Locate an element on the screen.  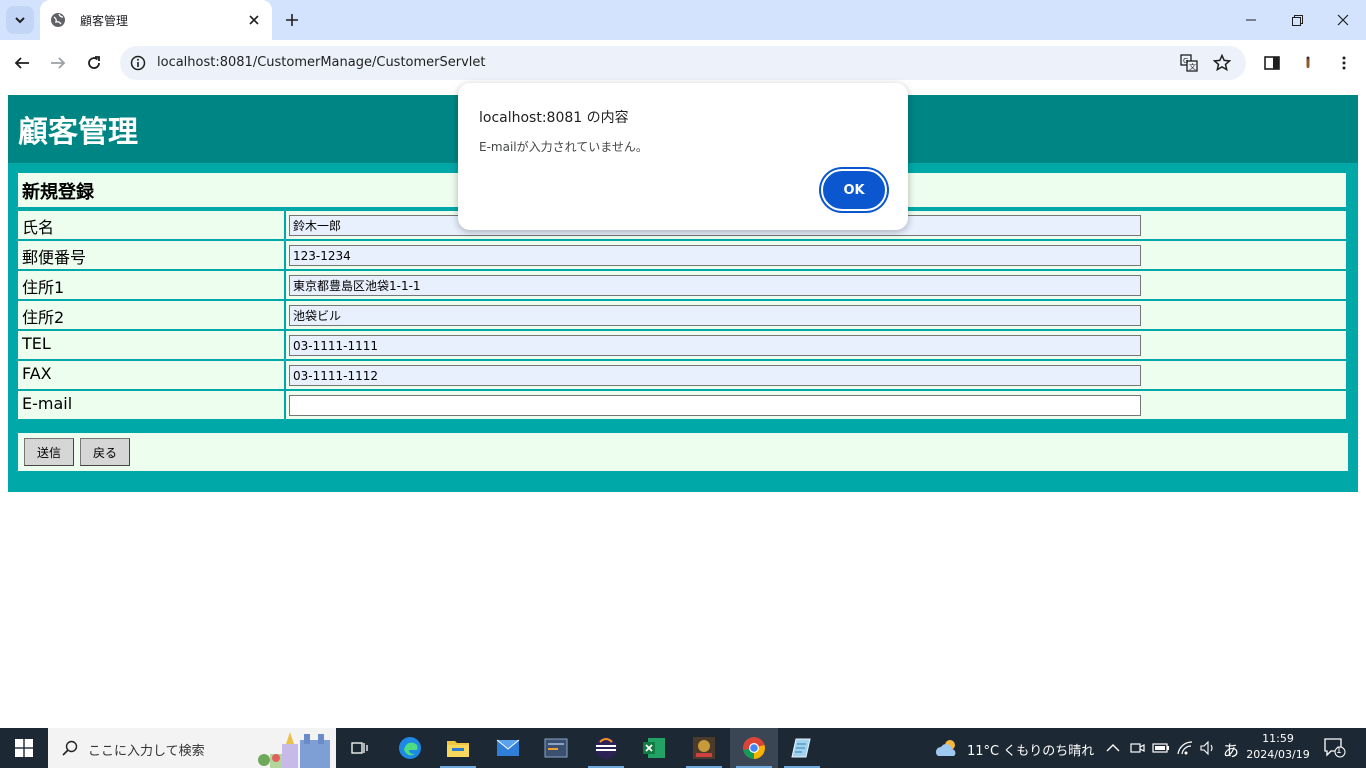
arrow-left-icon is located at coordinates (21, 63).